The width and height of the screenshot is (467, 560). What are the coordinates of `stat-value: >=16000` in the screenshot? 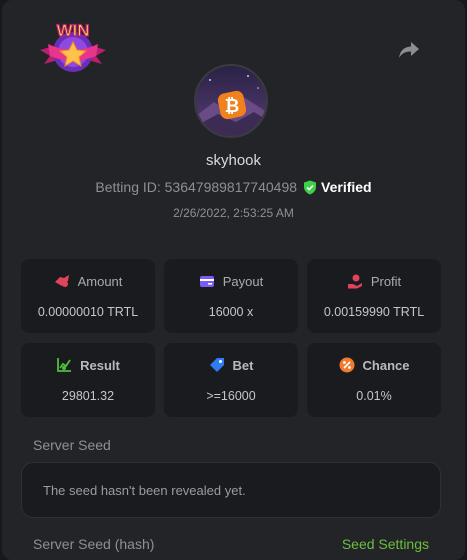 It's located at (231, 396).